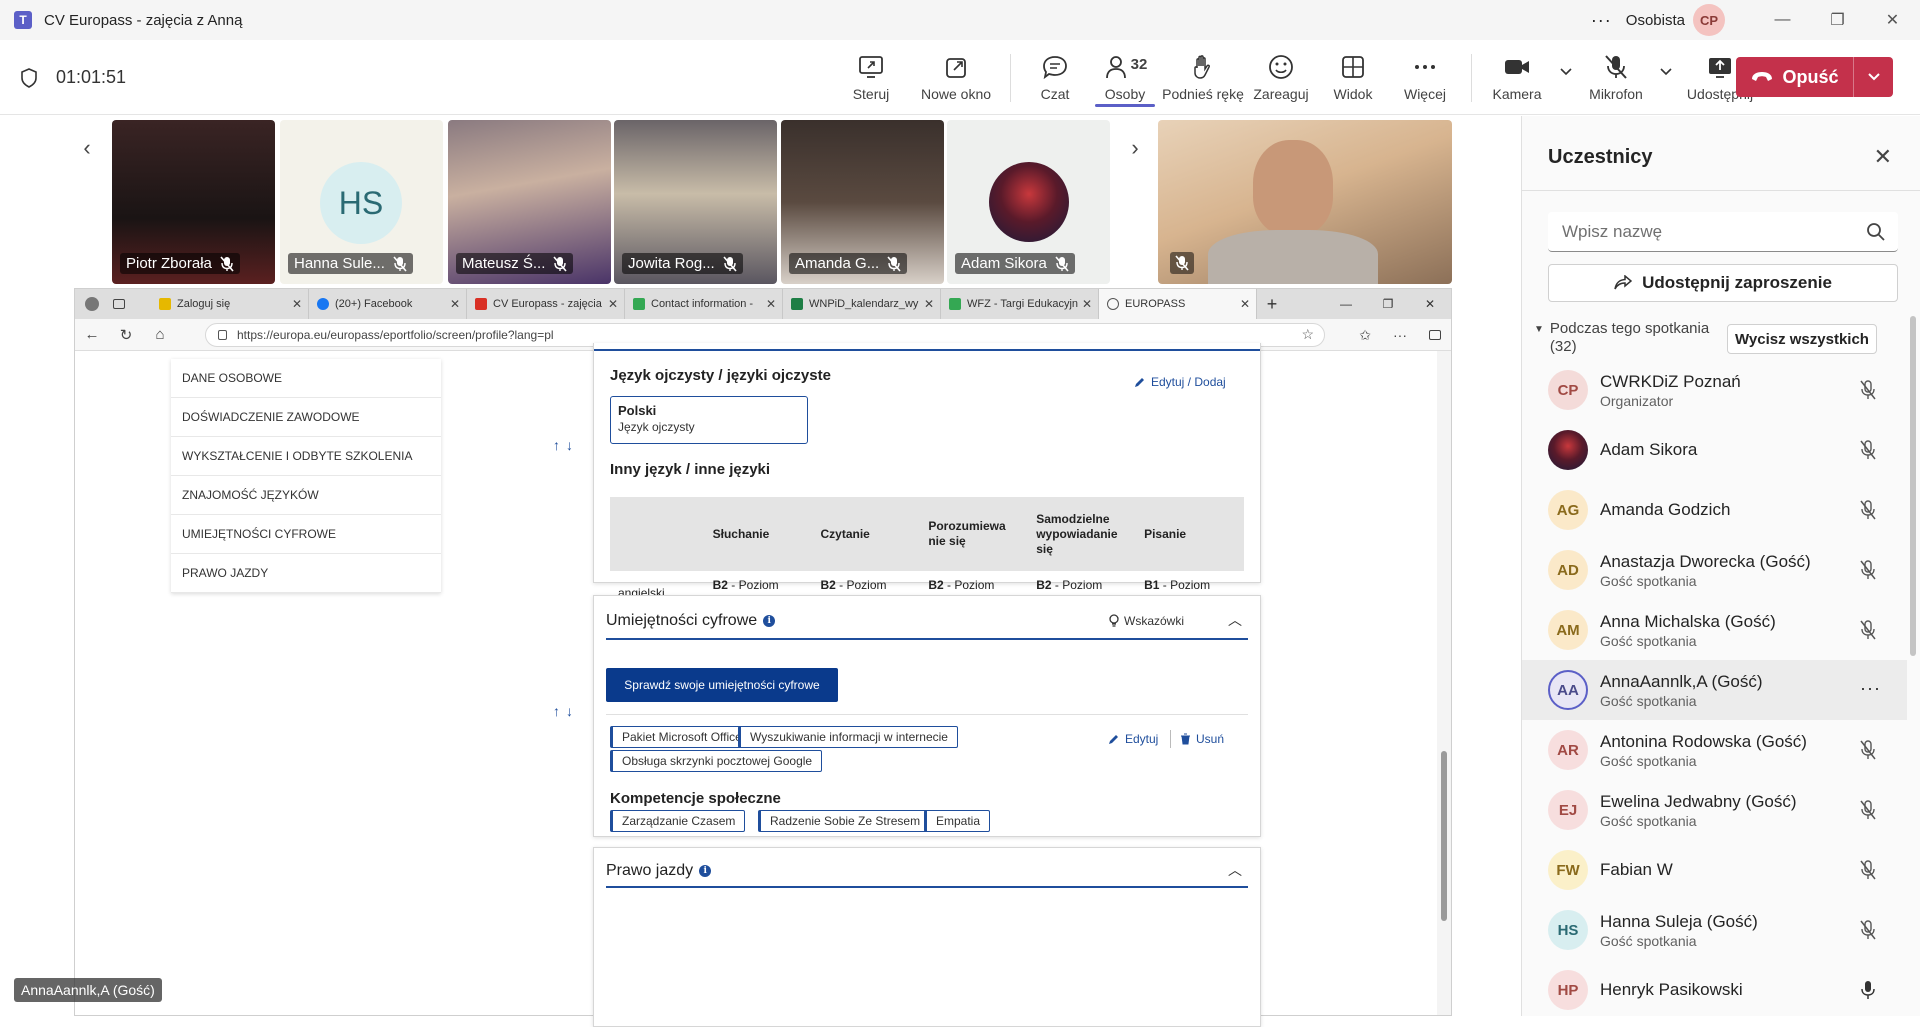 The height and width of the screenshot is (1027, 1920). What do you see at coordinates (306, 456) in the screenshot?
I see `nav-item-education: WYKSZTAŁCENIE I ODBYTE SZKOLENIA` at bounding box center [306, 456].